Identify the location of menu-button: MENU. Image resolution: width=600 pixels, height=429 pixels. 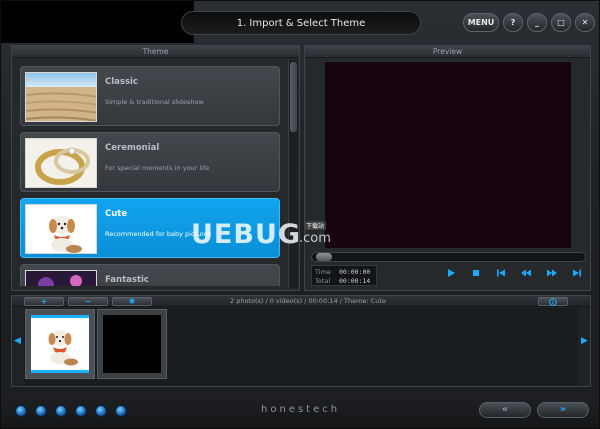
(481, 22).